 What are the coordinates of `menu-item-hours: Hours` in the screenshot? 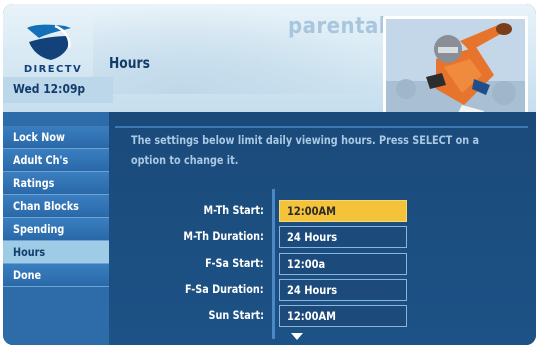 It's located at (56, 252).